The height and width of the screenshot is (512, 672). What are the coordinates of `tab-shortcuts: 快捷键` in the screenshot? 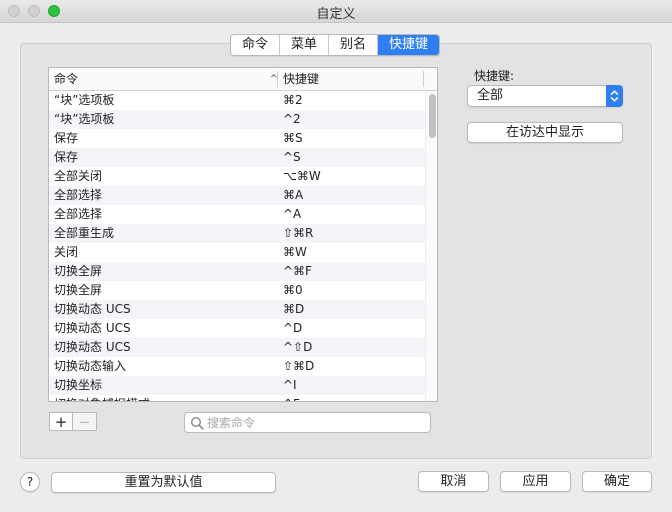 It's located at (409, 45).